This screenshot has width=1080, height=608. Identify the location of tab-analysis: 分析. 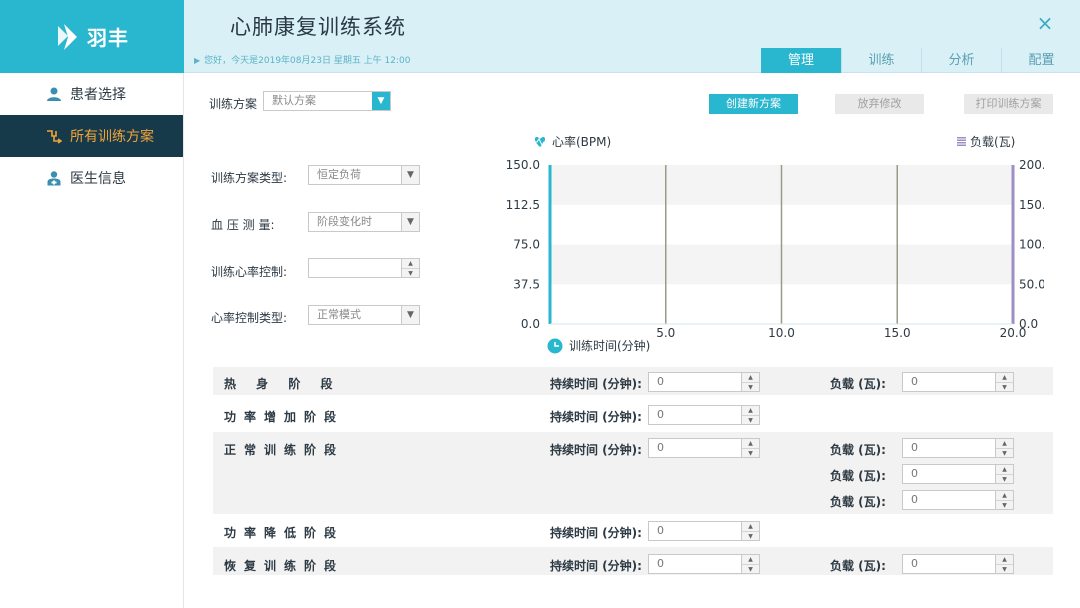
(961, 60).